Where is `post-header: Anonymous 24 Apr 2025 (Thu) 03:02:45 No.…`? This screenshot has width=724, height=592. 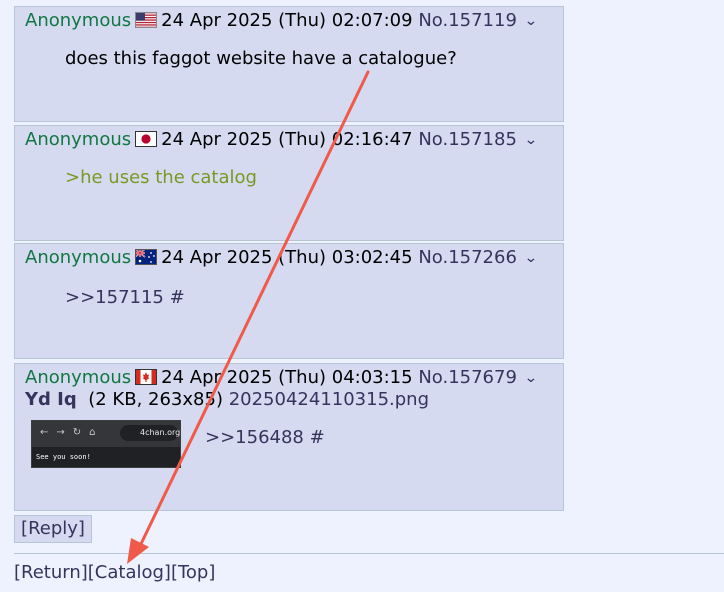 post-header: Anonymous 24 Apr 2025 (Thu) 03:02:45 No.… is located at coordinates (281, 258).